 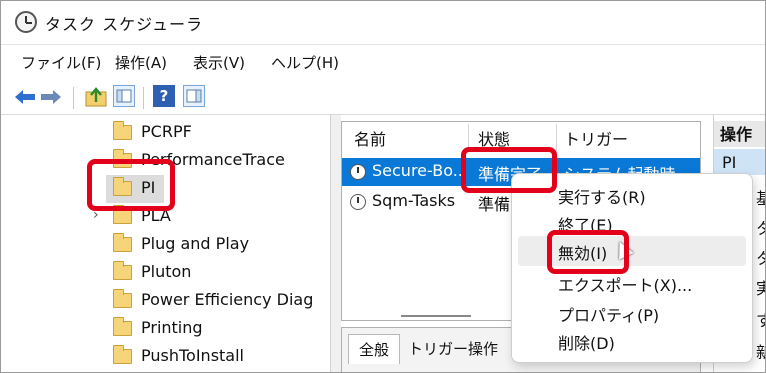 I want to click on annotation-highlight-disable, so click(x=588, y=252).